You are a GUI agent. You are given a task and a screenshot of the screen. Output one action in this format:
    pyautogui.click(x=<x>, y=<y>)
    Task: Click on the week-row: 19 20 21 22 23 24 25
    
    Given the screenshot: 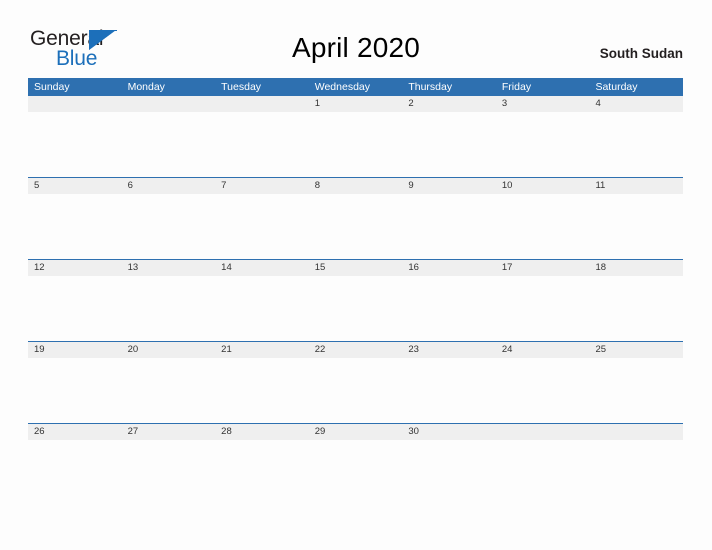 What is the action you would take?
    pyautogui.click(x=355, y=382)
    